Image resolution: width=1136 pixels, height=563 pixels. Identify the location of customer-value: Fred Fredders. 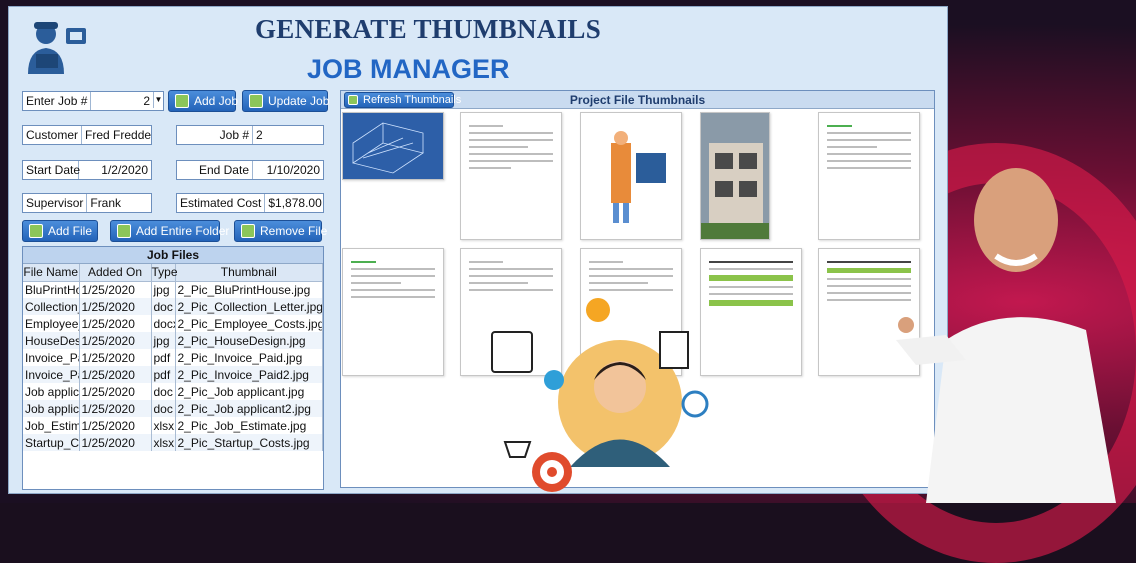
(116, 135).